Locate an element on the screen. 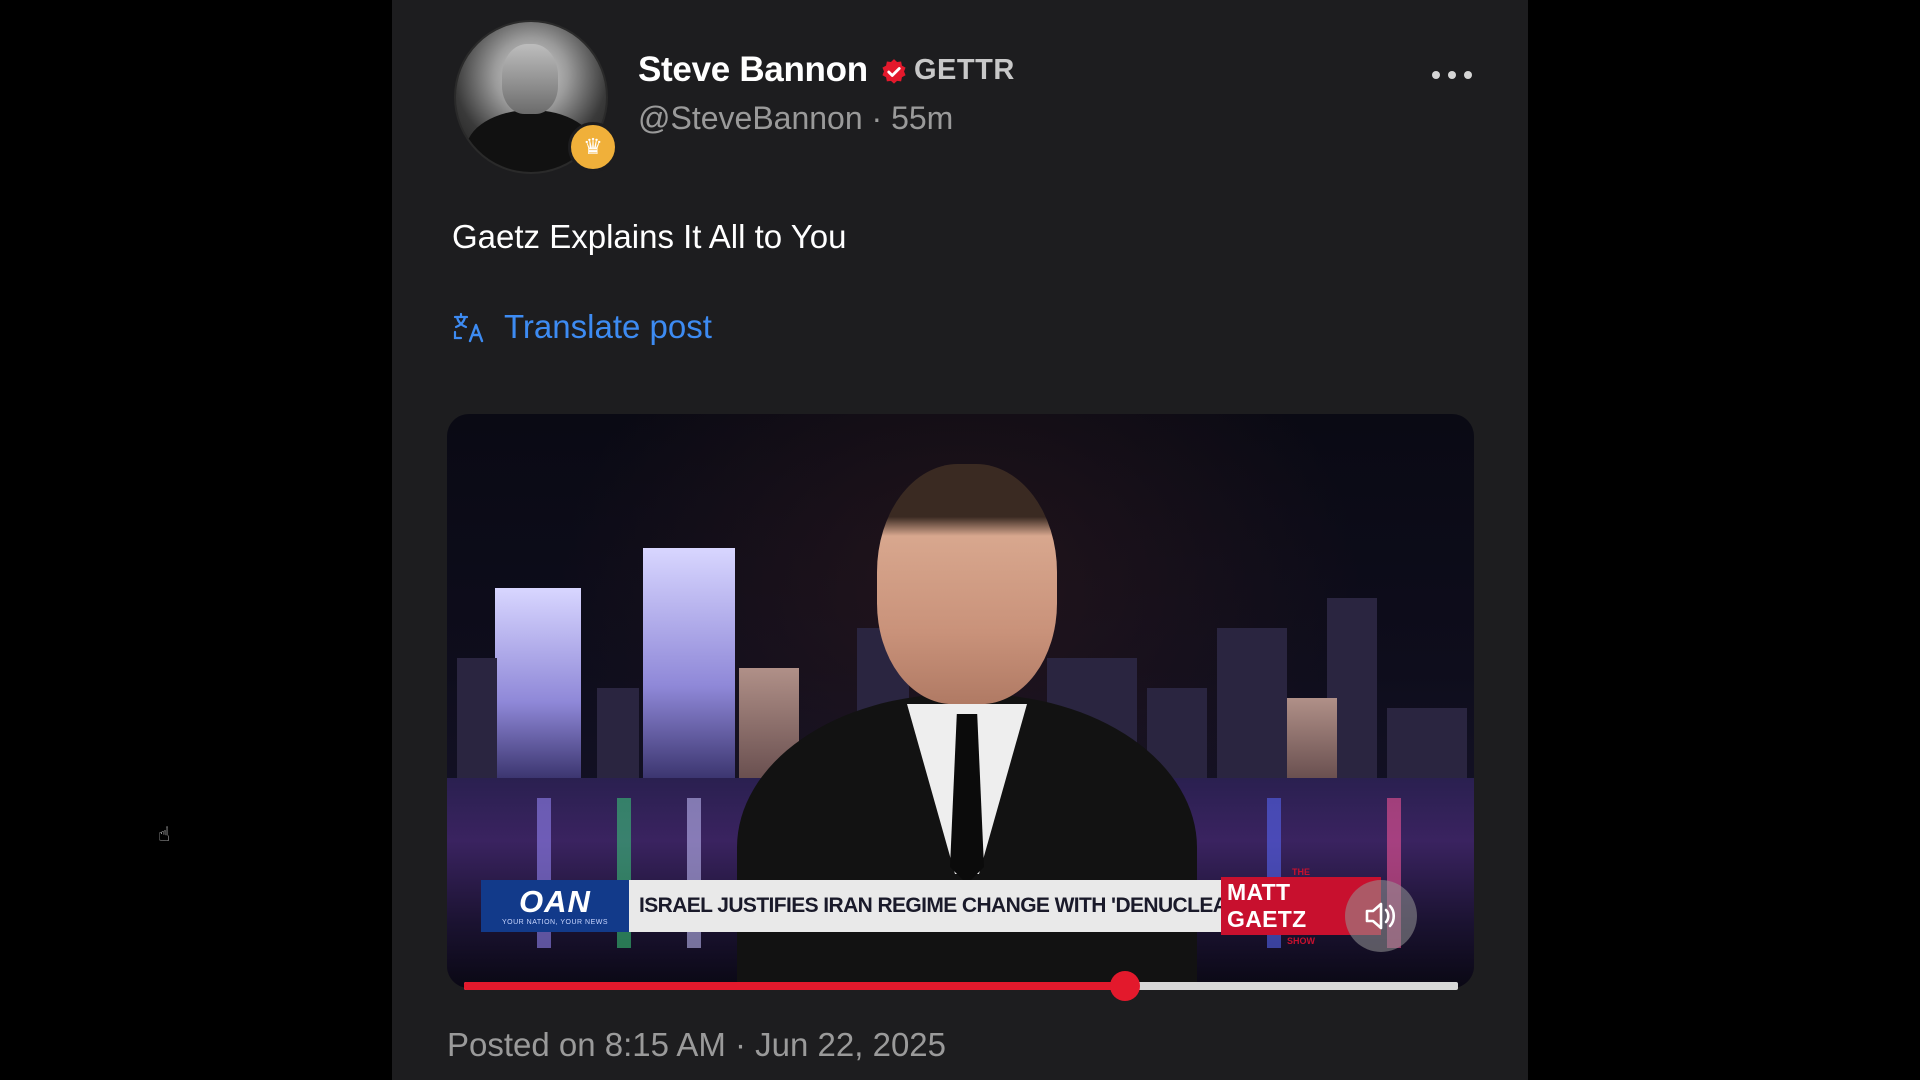 The image size is (1920, 1080). progress-fill is located at coordinates (794, 986).